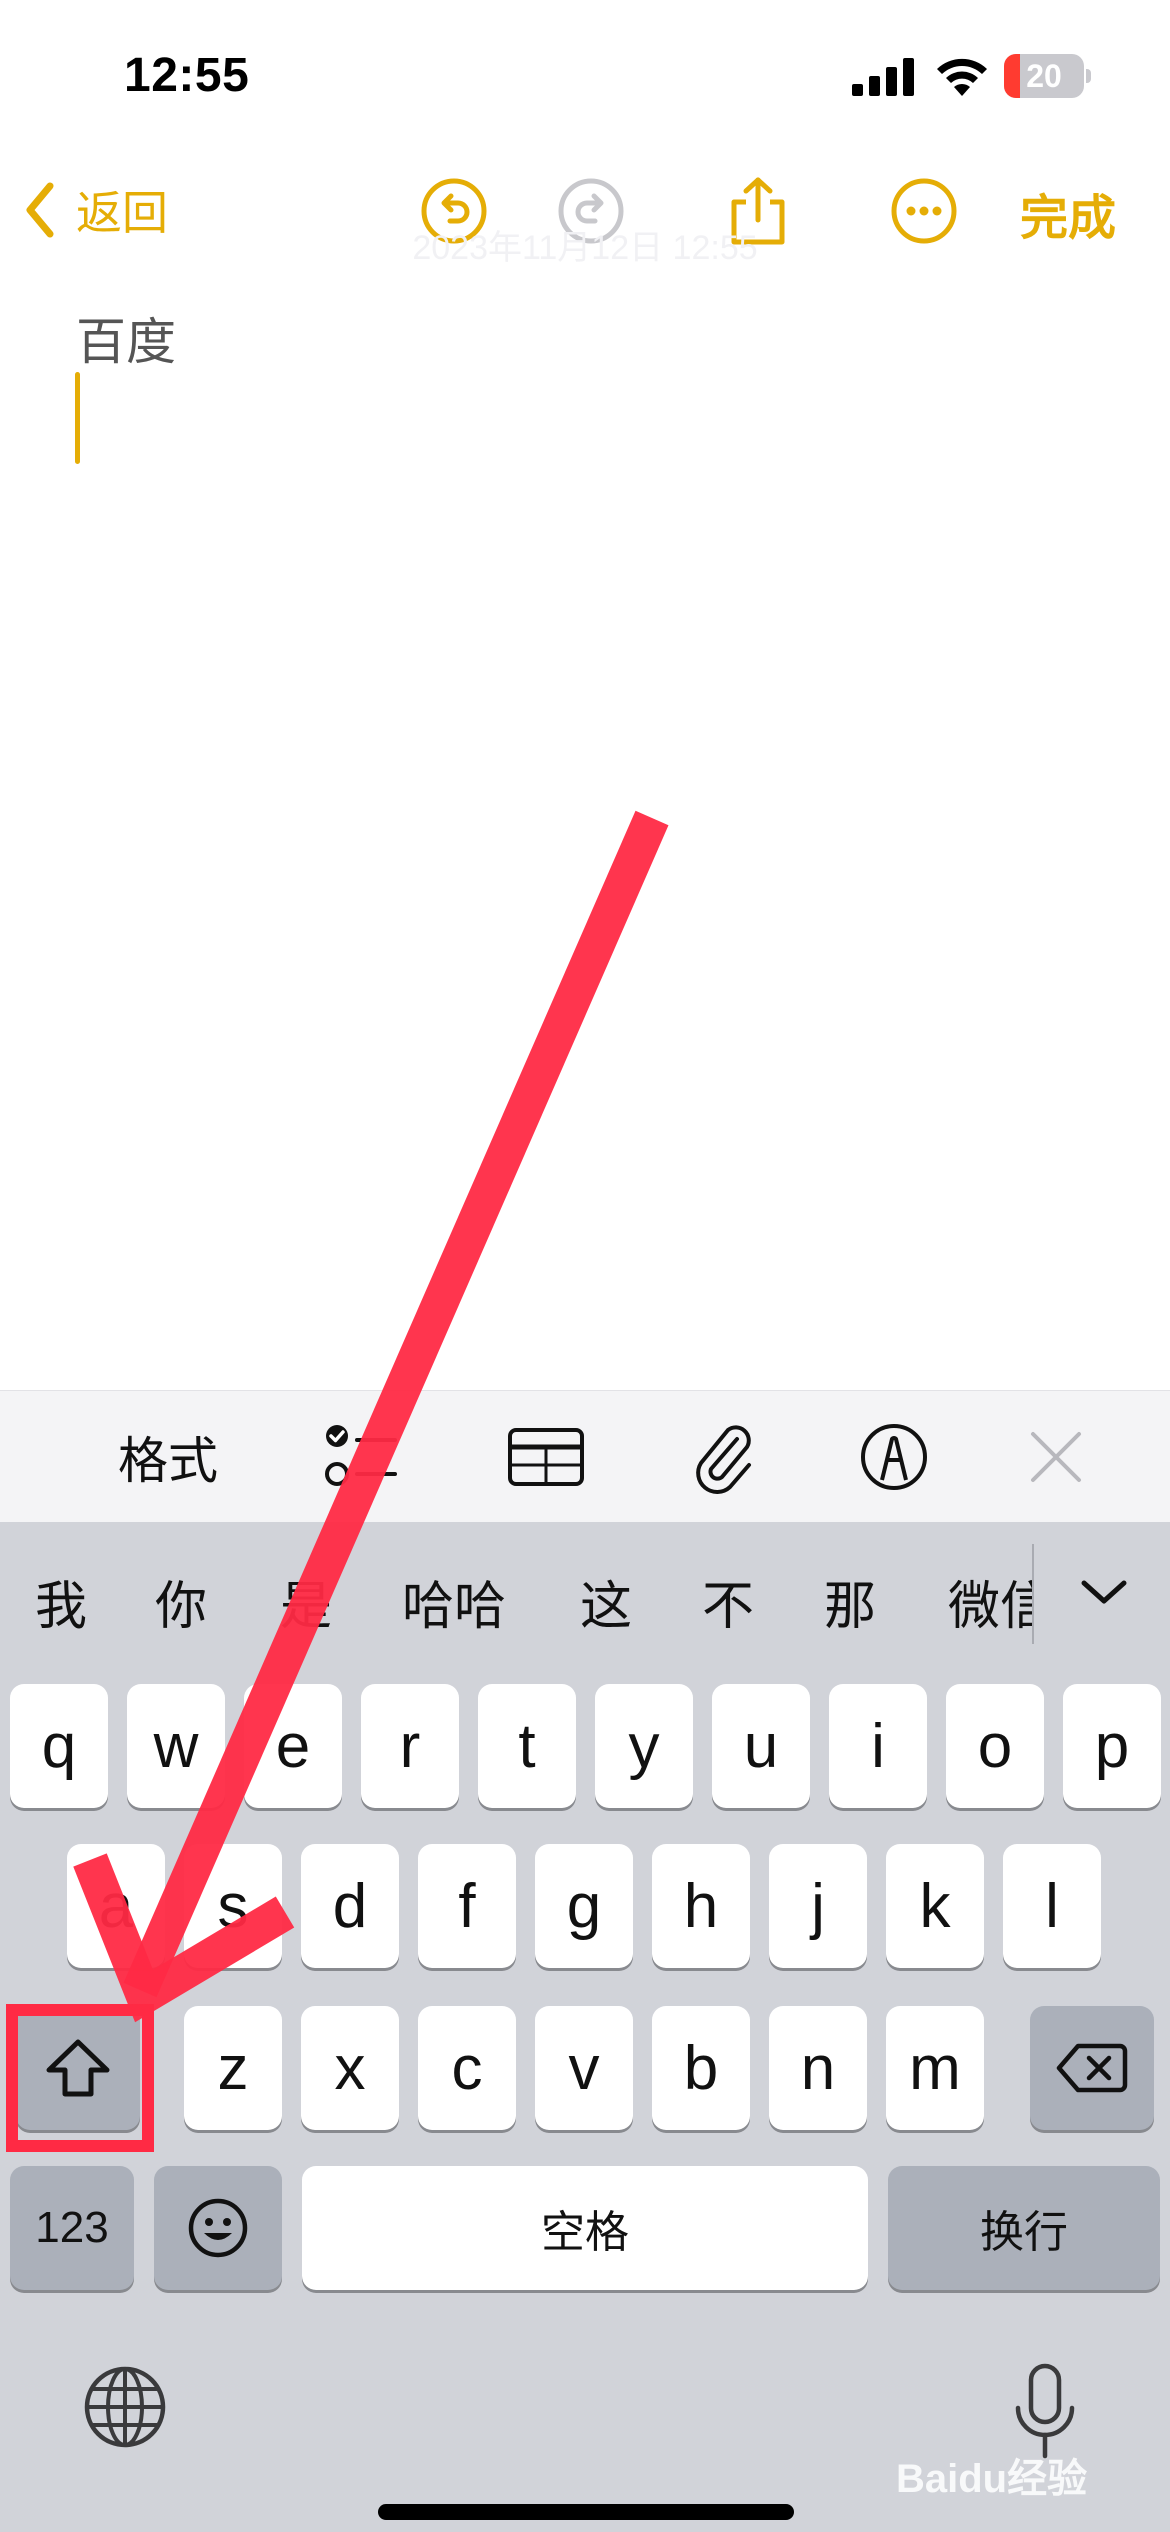 The height and width of the screenshot is (2532, 1170). I want to click on key-j: j, so click(818, 1906).